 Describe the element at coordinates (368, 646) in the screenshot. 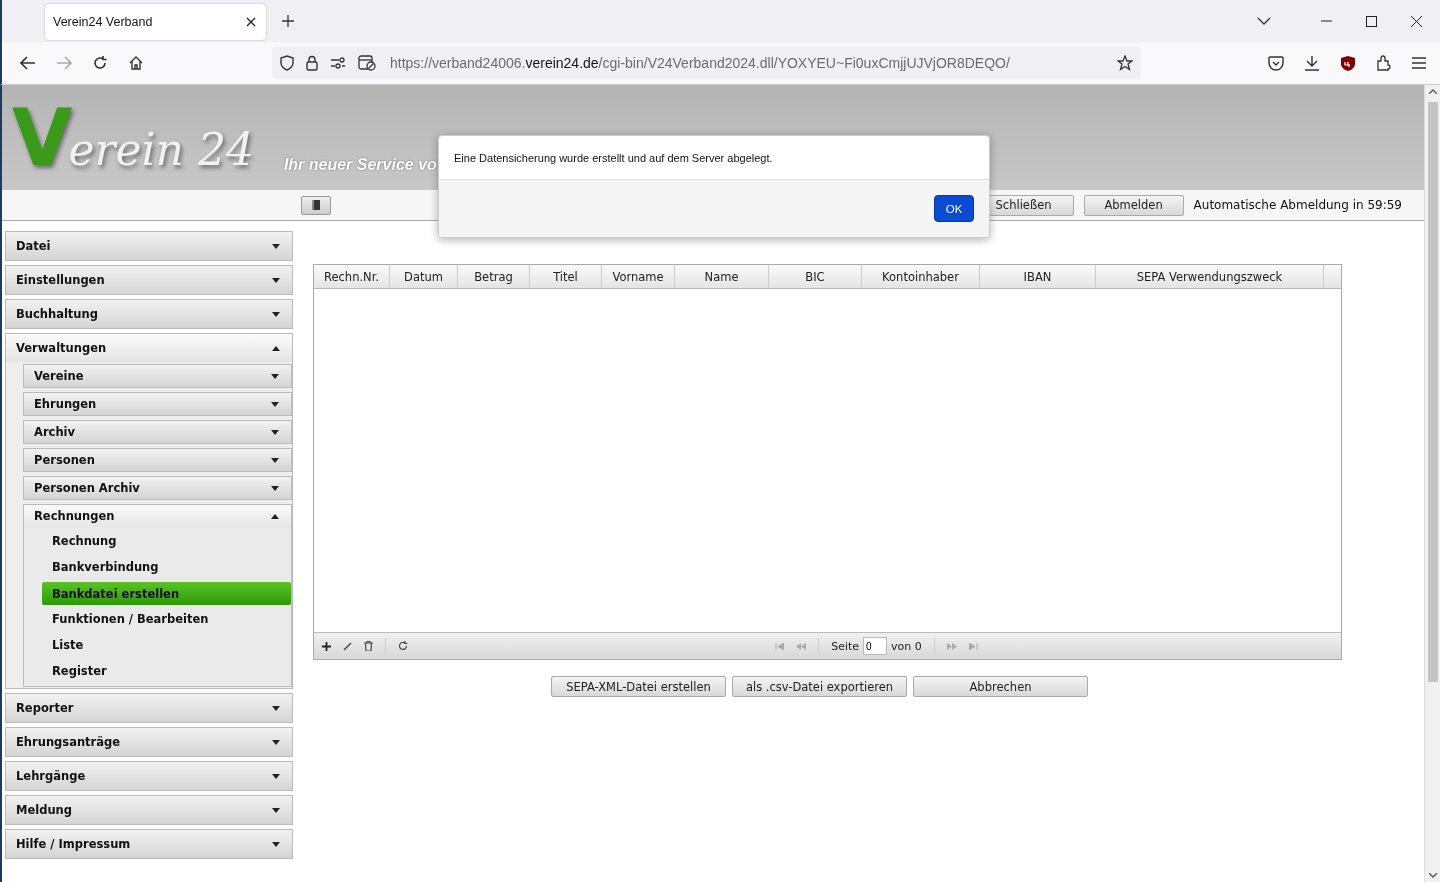

I see `trash-icon` at that location.